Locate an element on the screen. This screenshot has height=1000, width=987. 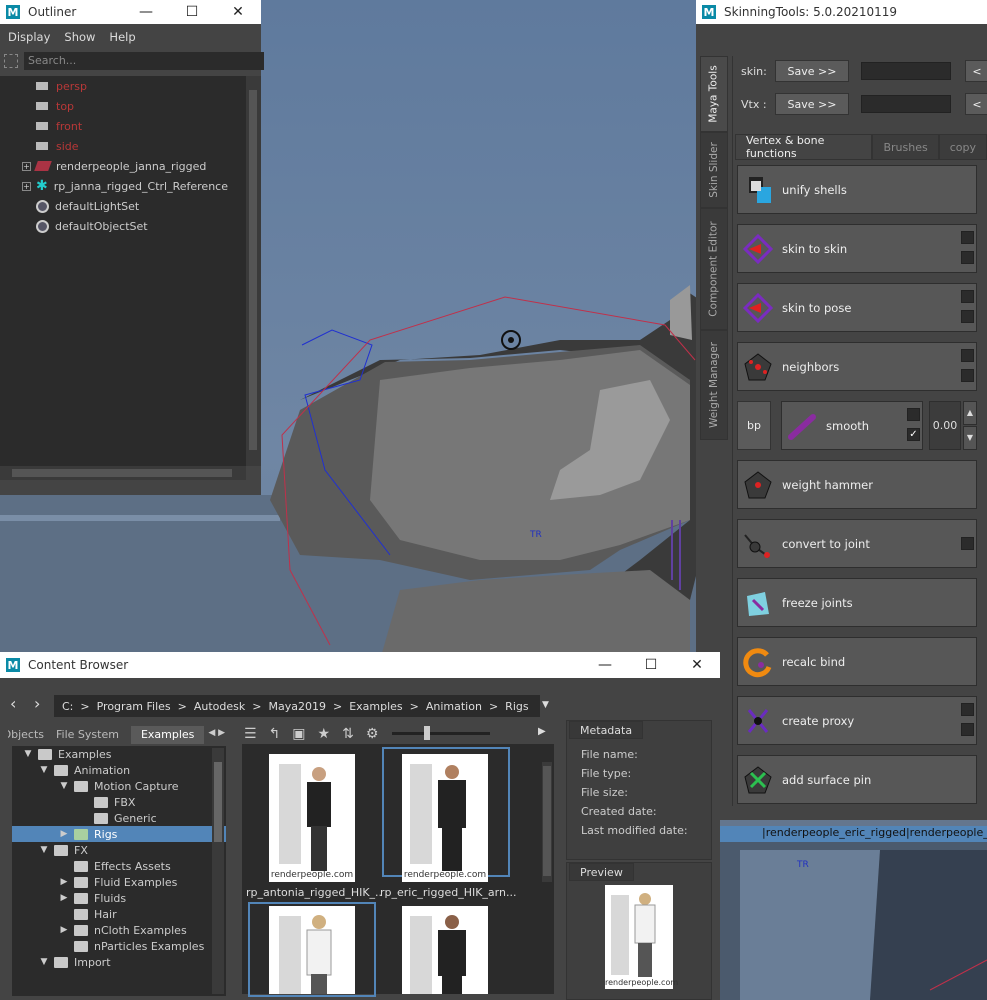
tab-file-system: File System is located at coordinates (87, 735).